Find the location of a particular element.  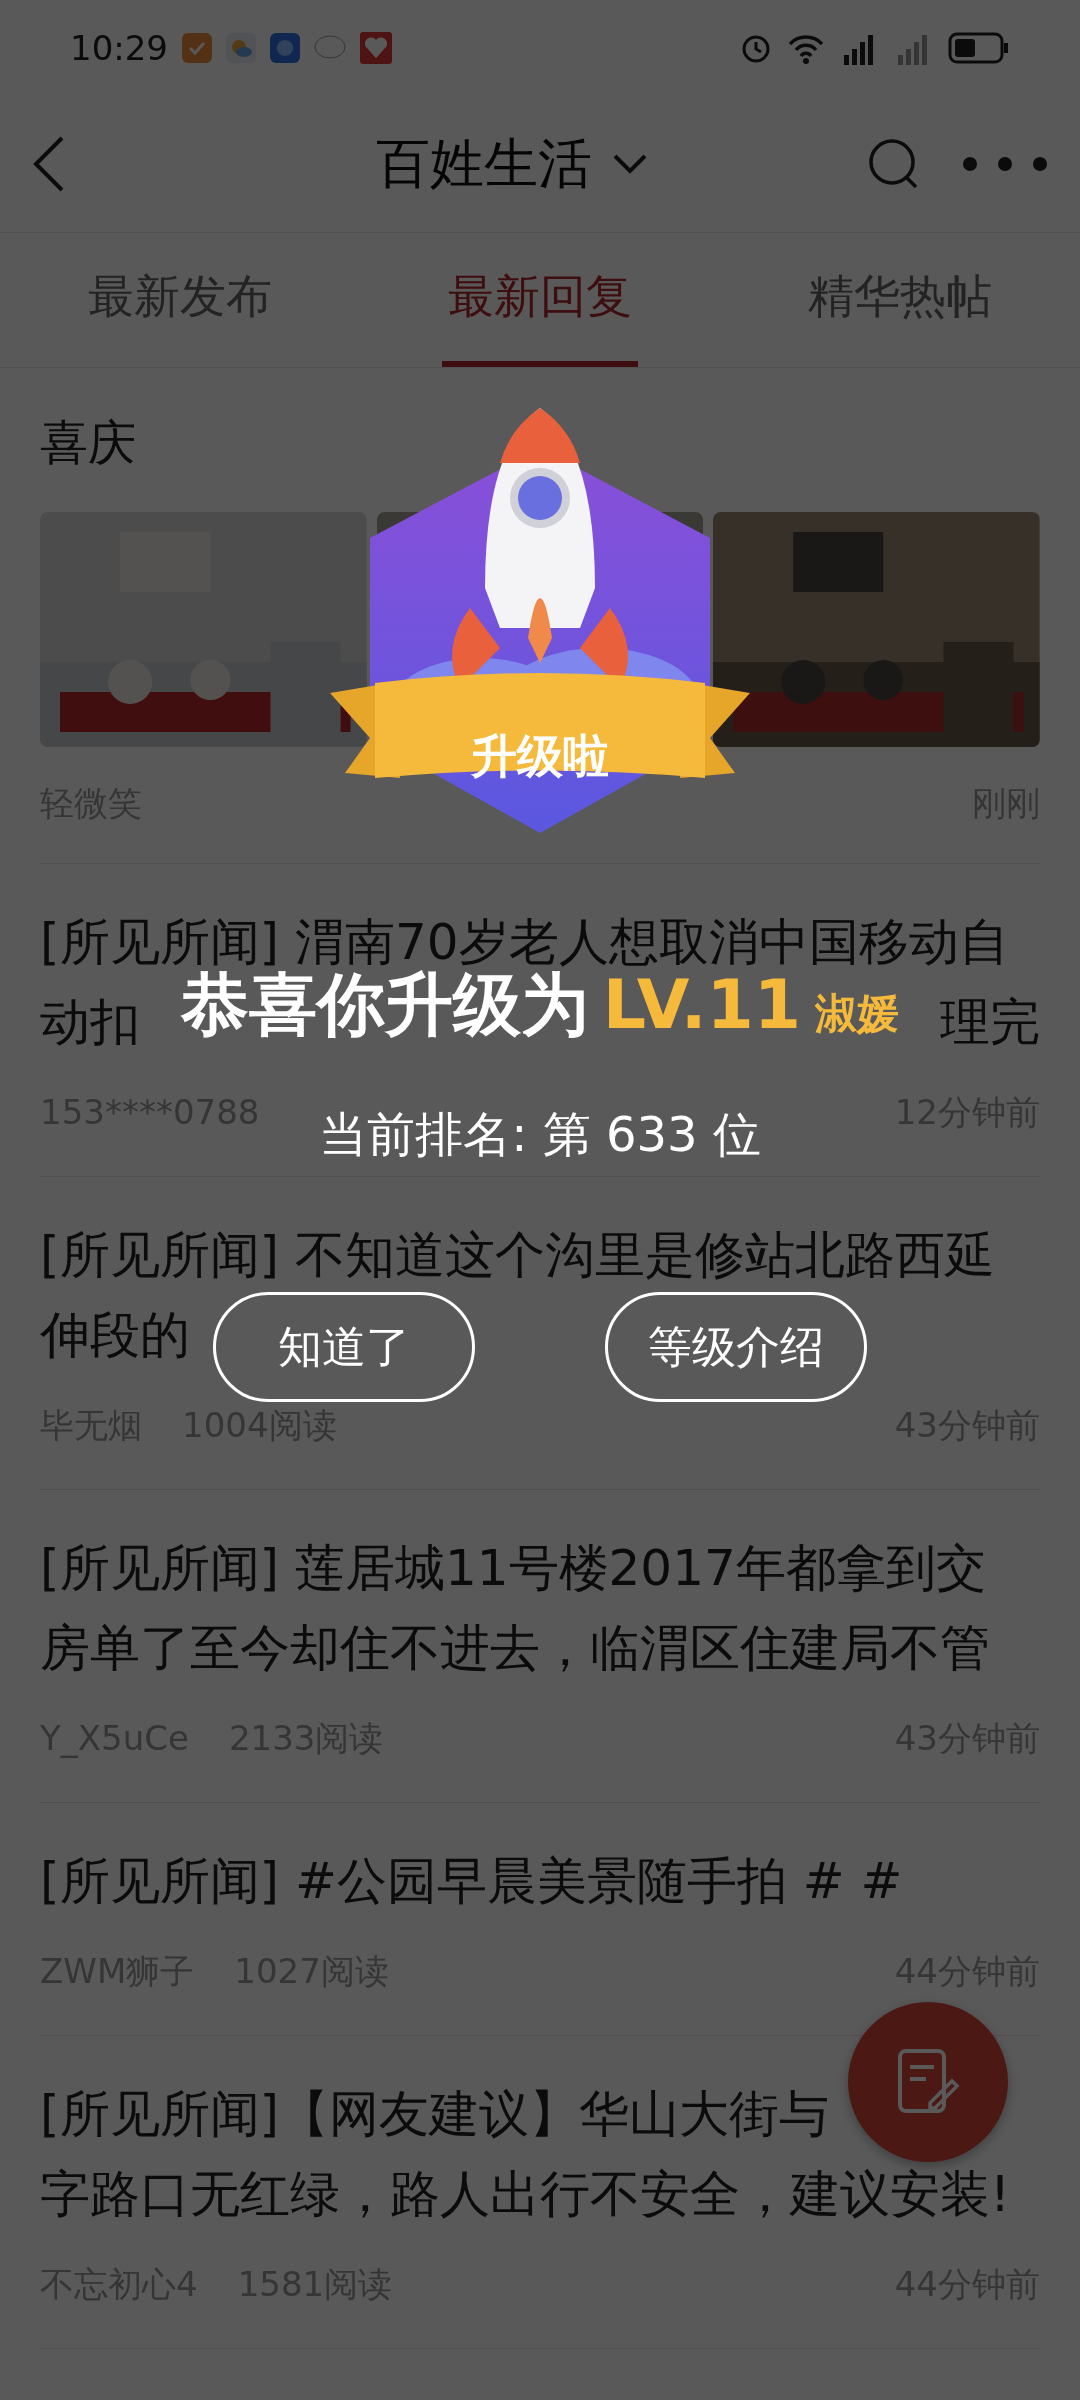

tab: 最新回复 is located at coordinates (540, 300).